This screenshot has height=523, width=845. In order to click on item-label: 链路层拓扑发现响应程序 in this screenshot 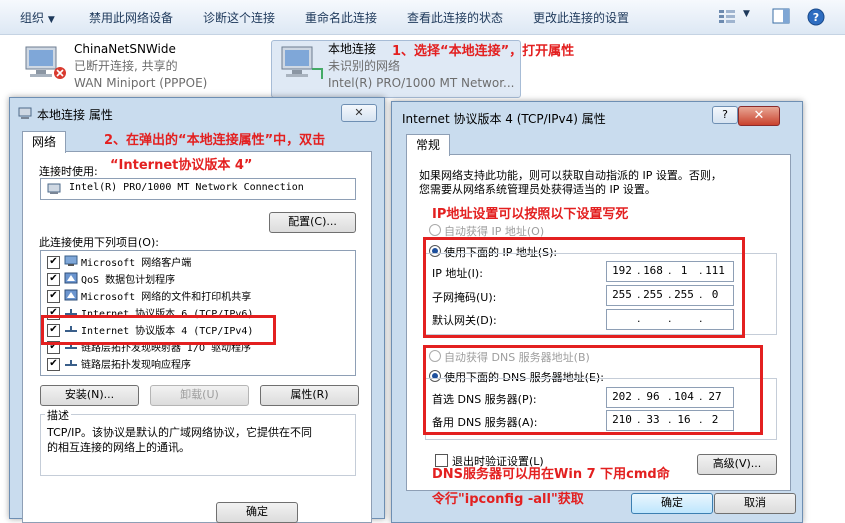, I will do `click(136, 365)`.